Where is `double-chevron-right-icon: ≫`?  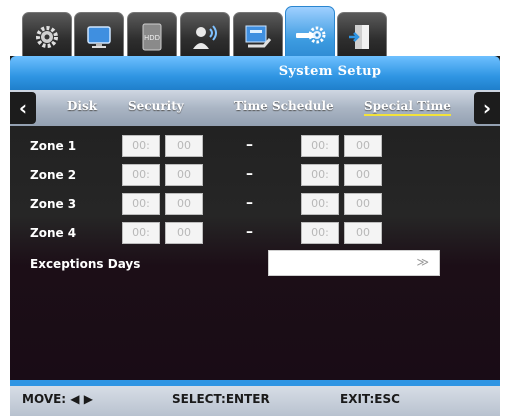
double-chevron-right-icon: ≫ is located at coordinates (422, 262).